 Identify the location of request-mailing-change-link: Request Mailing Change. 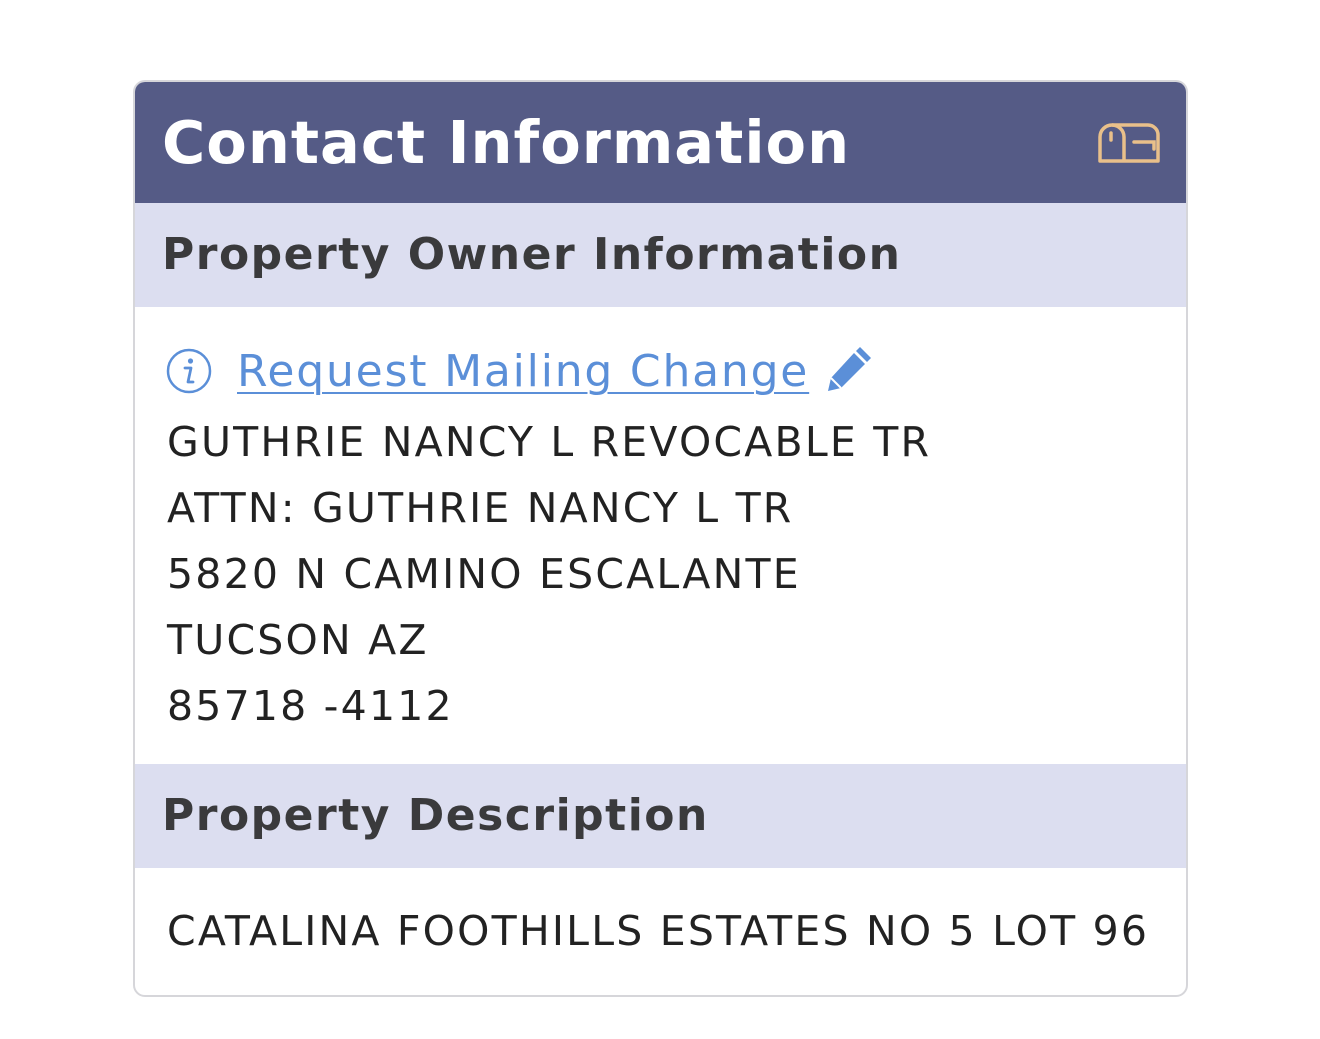
(554, 371).